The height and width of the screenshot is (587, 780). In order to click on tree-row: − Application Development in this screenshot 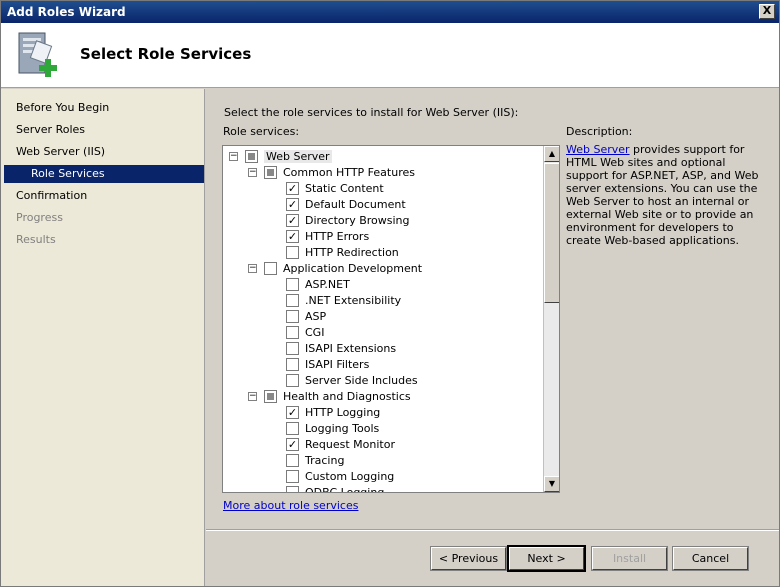, I will do `click(335, 268)`.